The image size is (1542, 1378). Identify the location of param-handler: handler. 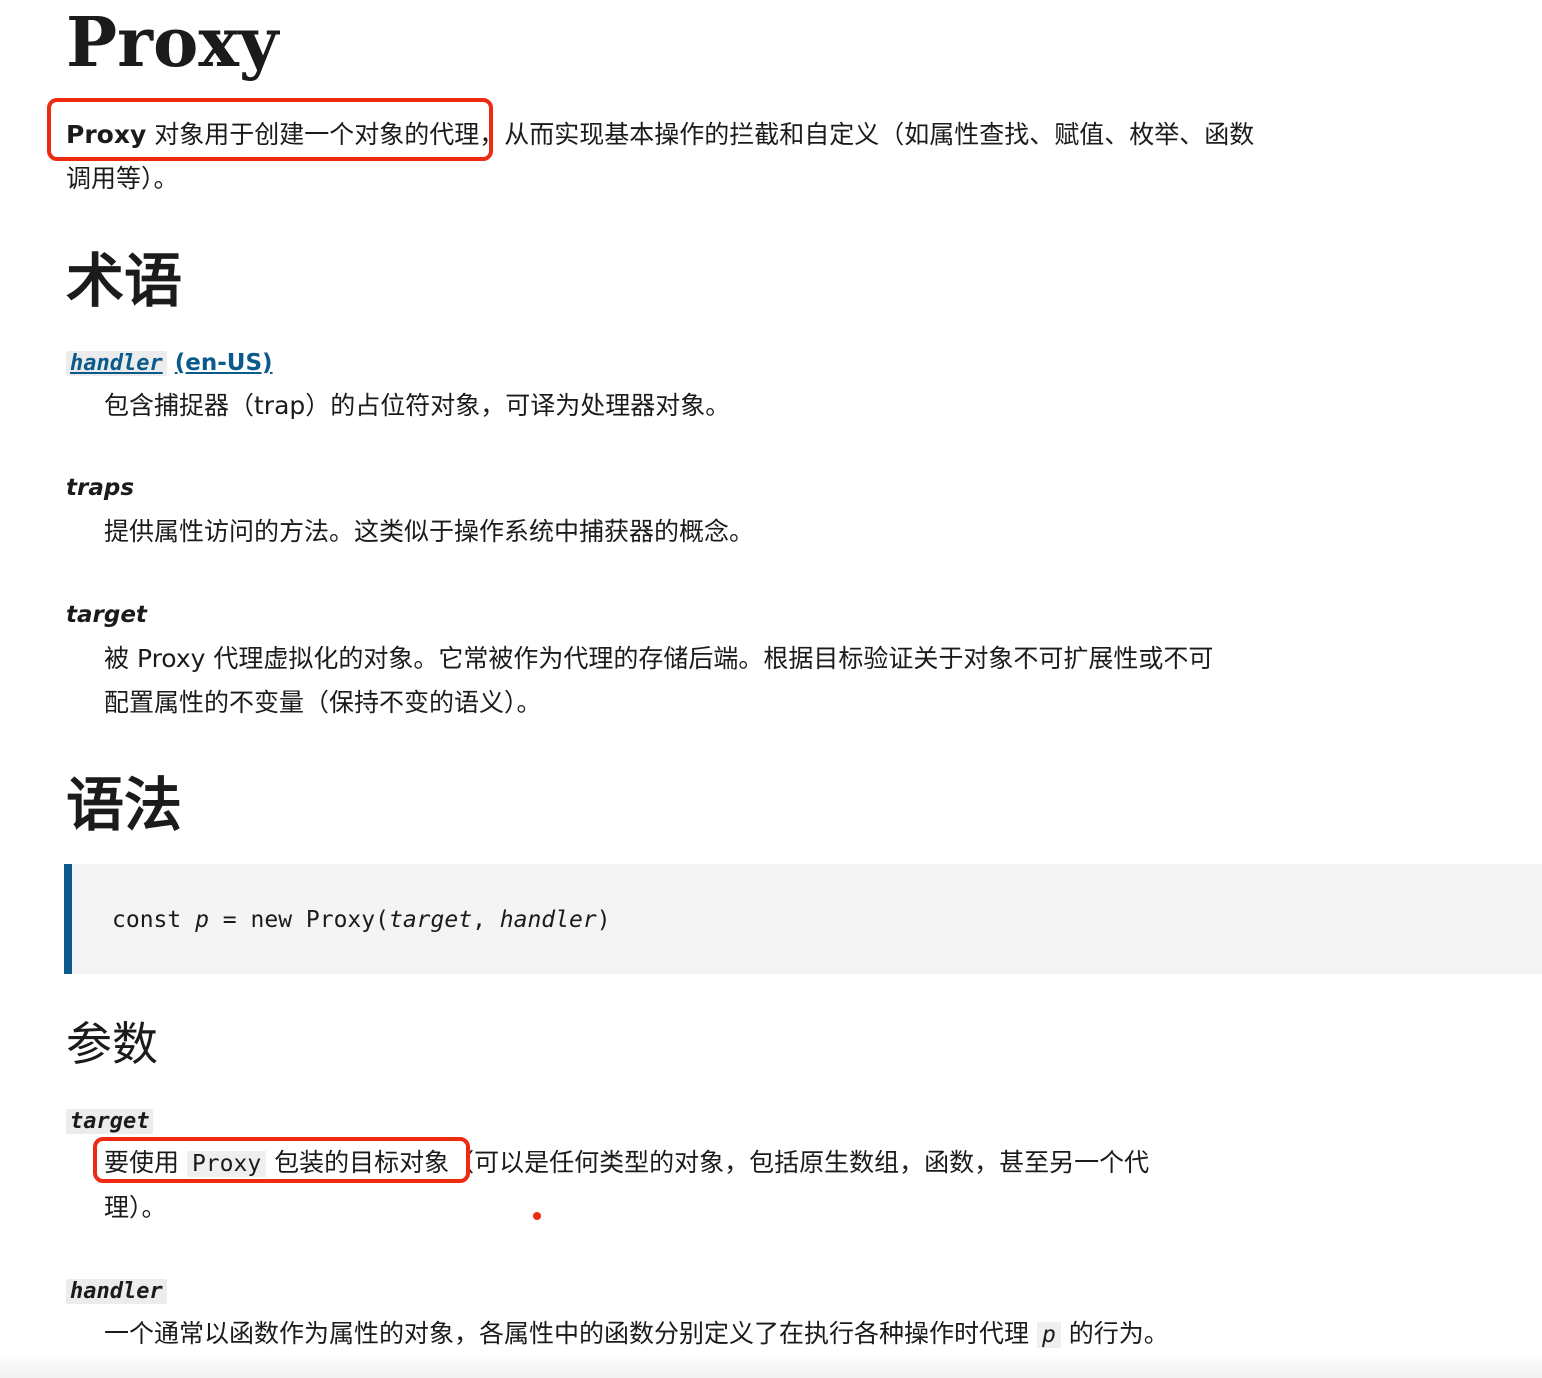
(116, 1291).